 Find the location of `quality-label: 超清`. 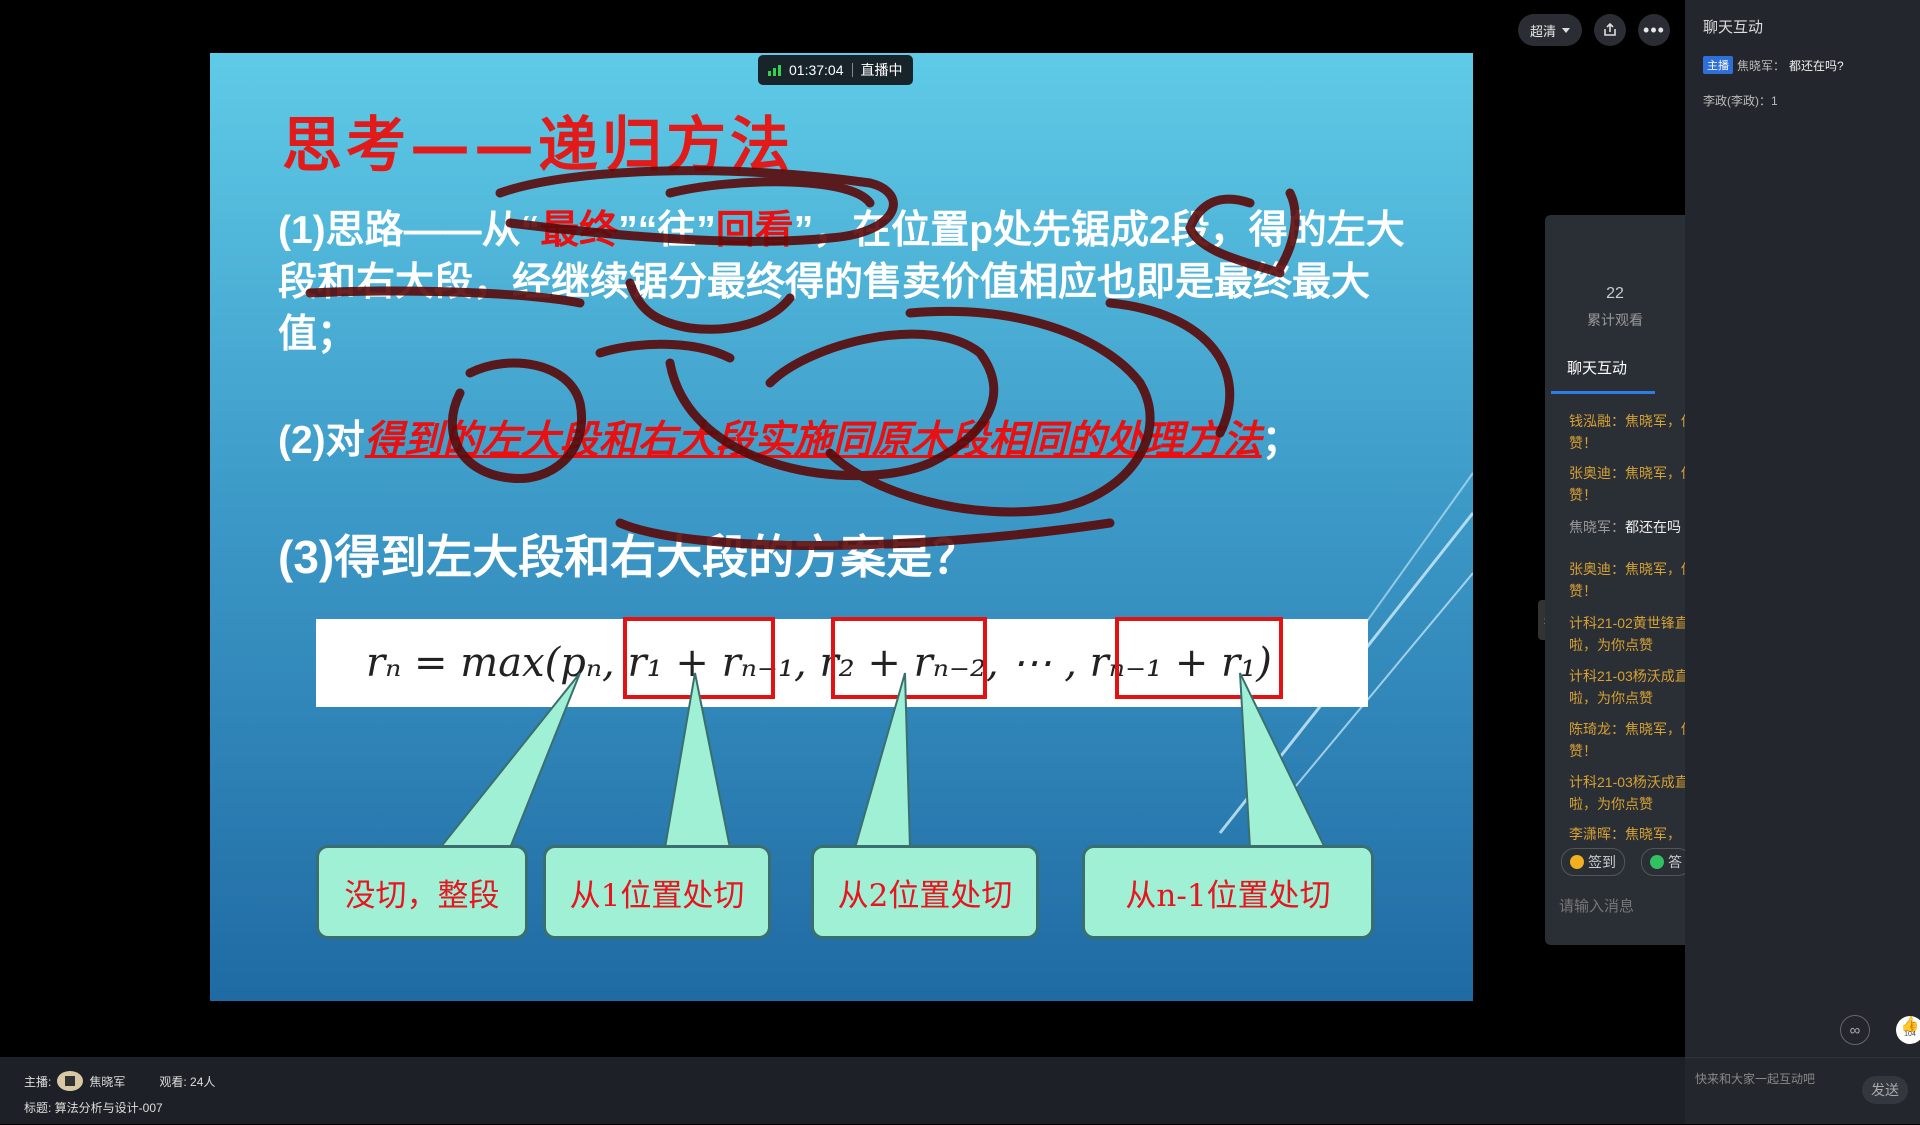

quality-label: 超清 is located at coordinates (1542, 31).